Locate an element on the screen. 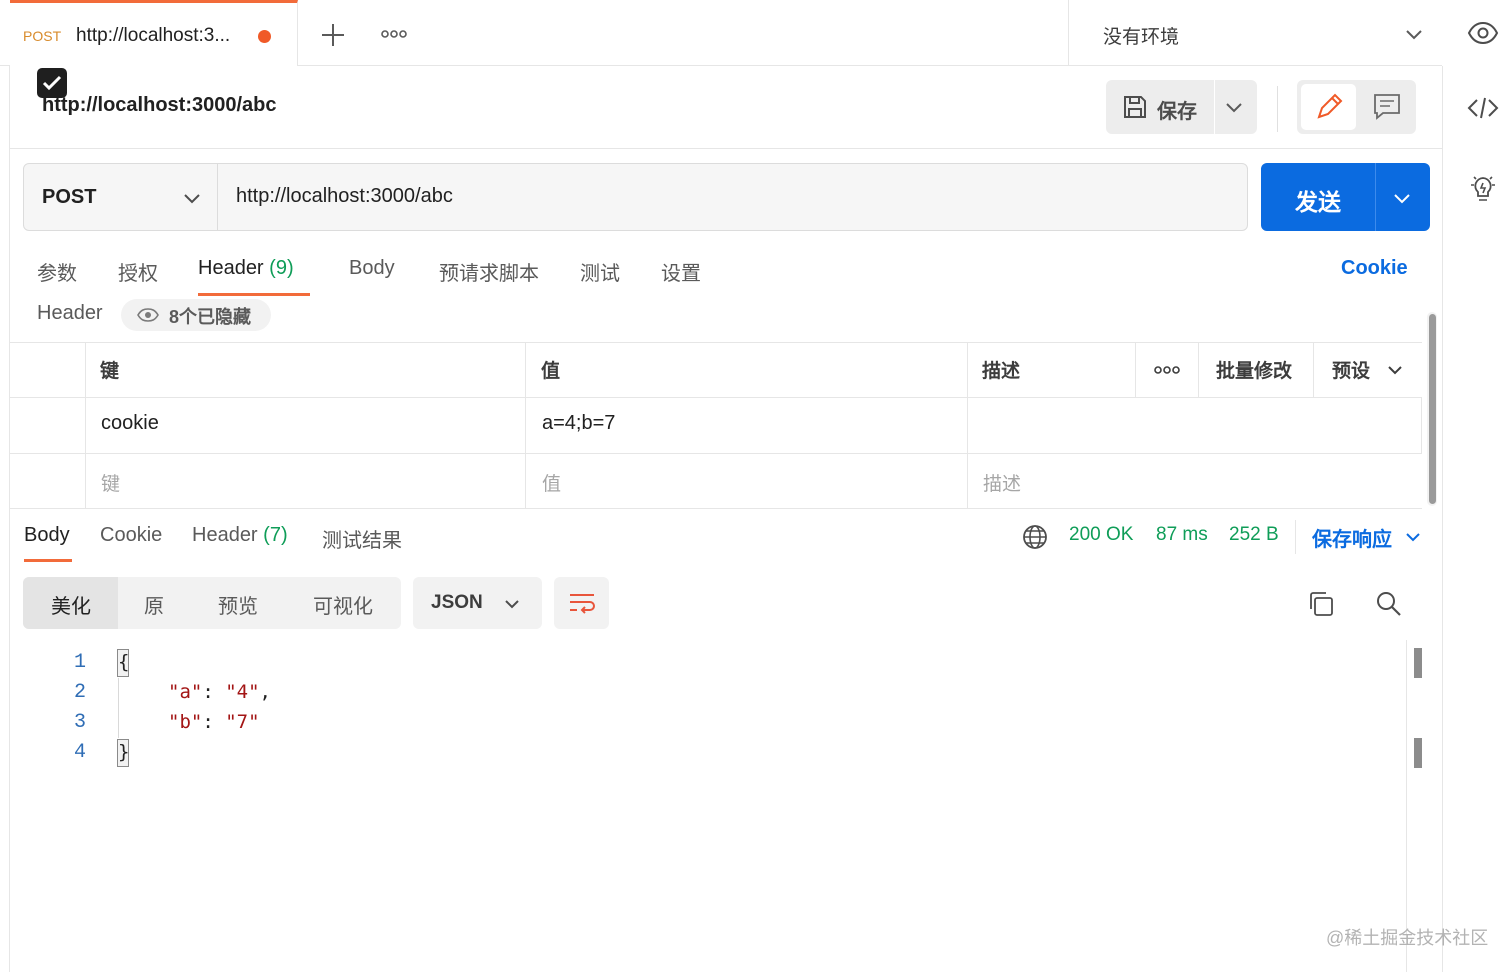 Image resolution: width=1512 pixels, height=972 pixels. status-divider is located at coordinates (1295, 537).